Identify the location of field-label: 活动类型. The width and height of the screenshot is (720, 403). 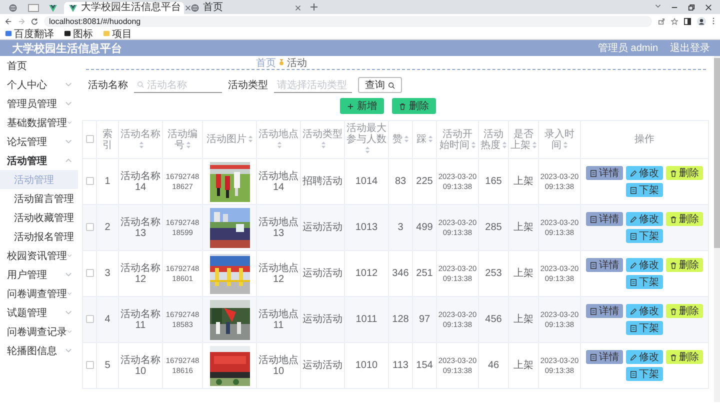
(248, 85).